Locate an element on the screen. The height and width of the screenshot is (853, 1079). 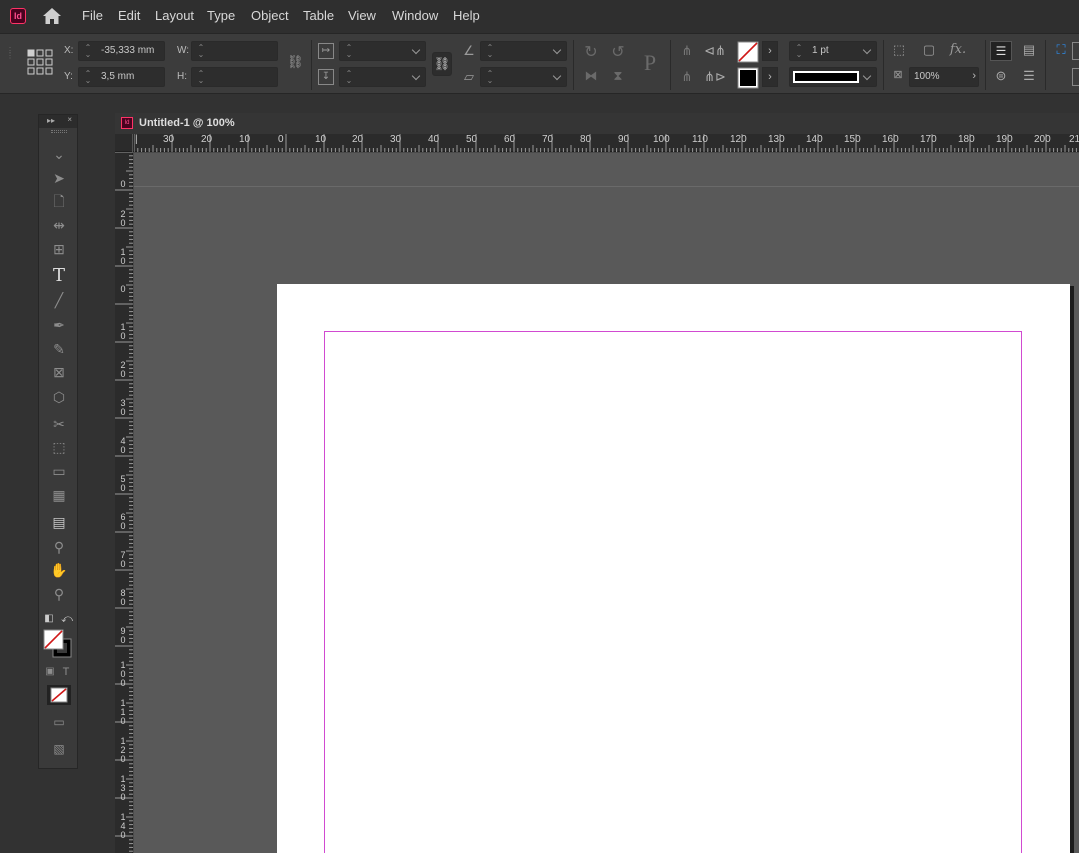
text-wrap-jump-icon: ☰ is located at coordinates (1029, 76).